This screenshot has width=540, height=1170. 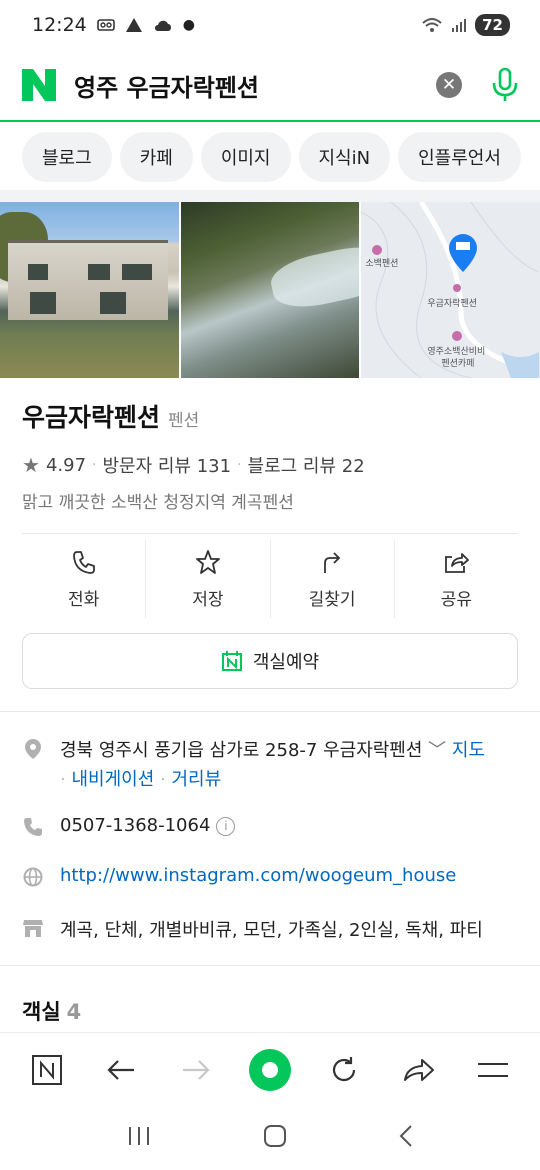 I want to click on map-label-woogeum: 우금자락펜션, so click(x=452, y=304).